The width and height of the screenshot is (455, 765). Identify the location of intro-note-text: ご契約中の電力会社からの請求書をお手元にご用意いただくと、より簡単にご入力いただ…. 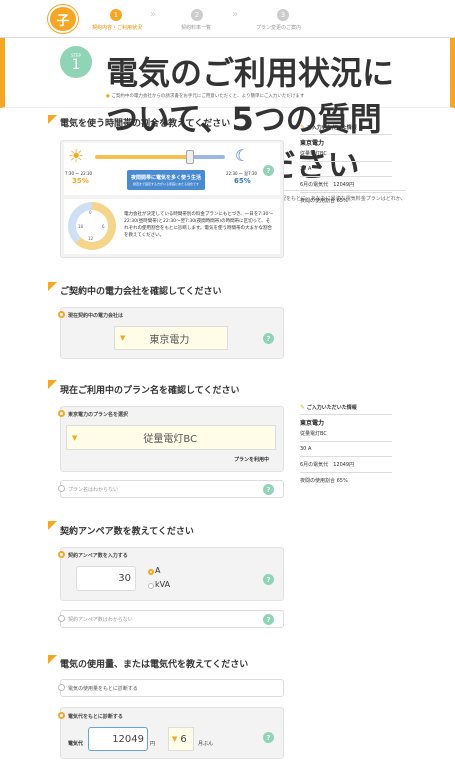
(208, 96).